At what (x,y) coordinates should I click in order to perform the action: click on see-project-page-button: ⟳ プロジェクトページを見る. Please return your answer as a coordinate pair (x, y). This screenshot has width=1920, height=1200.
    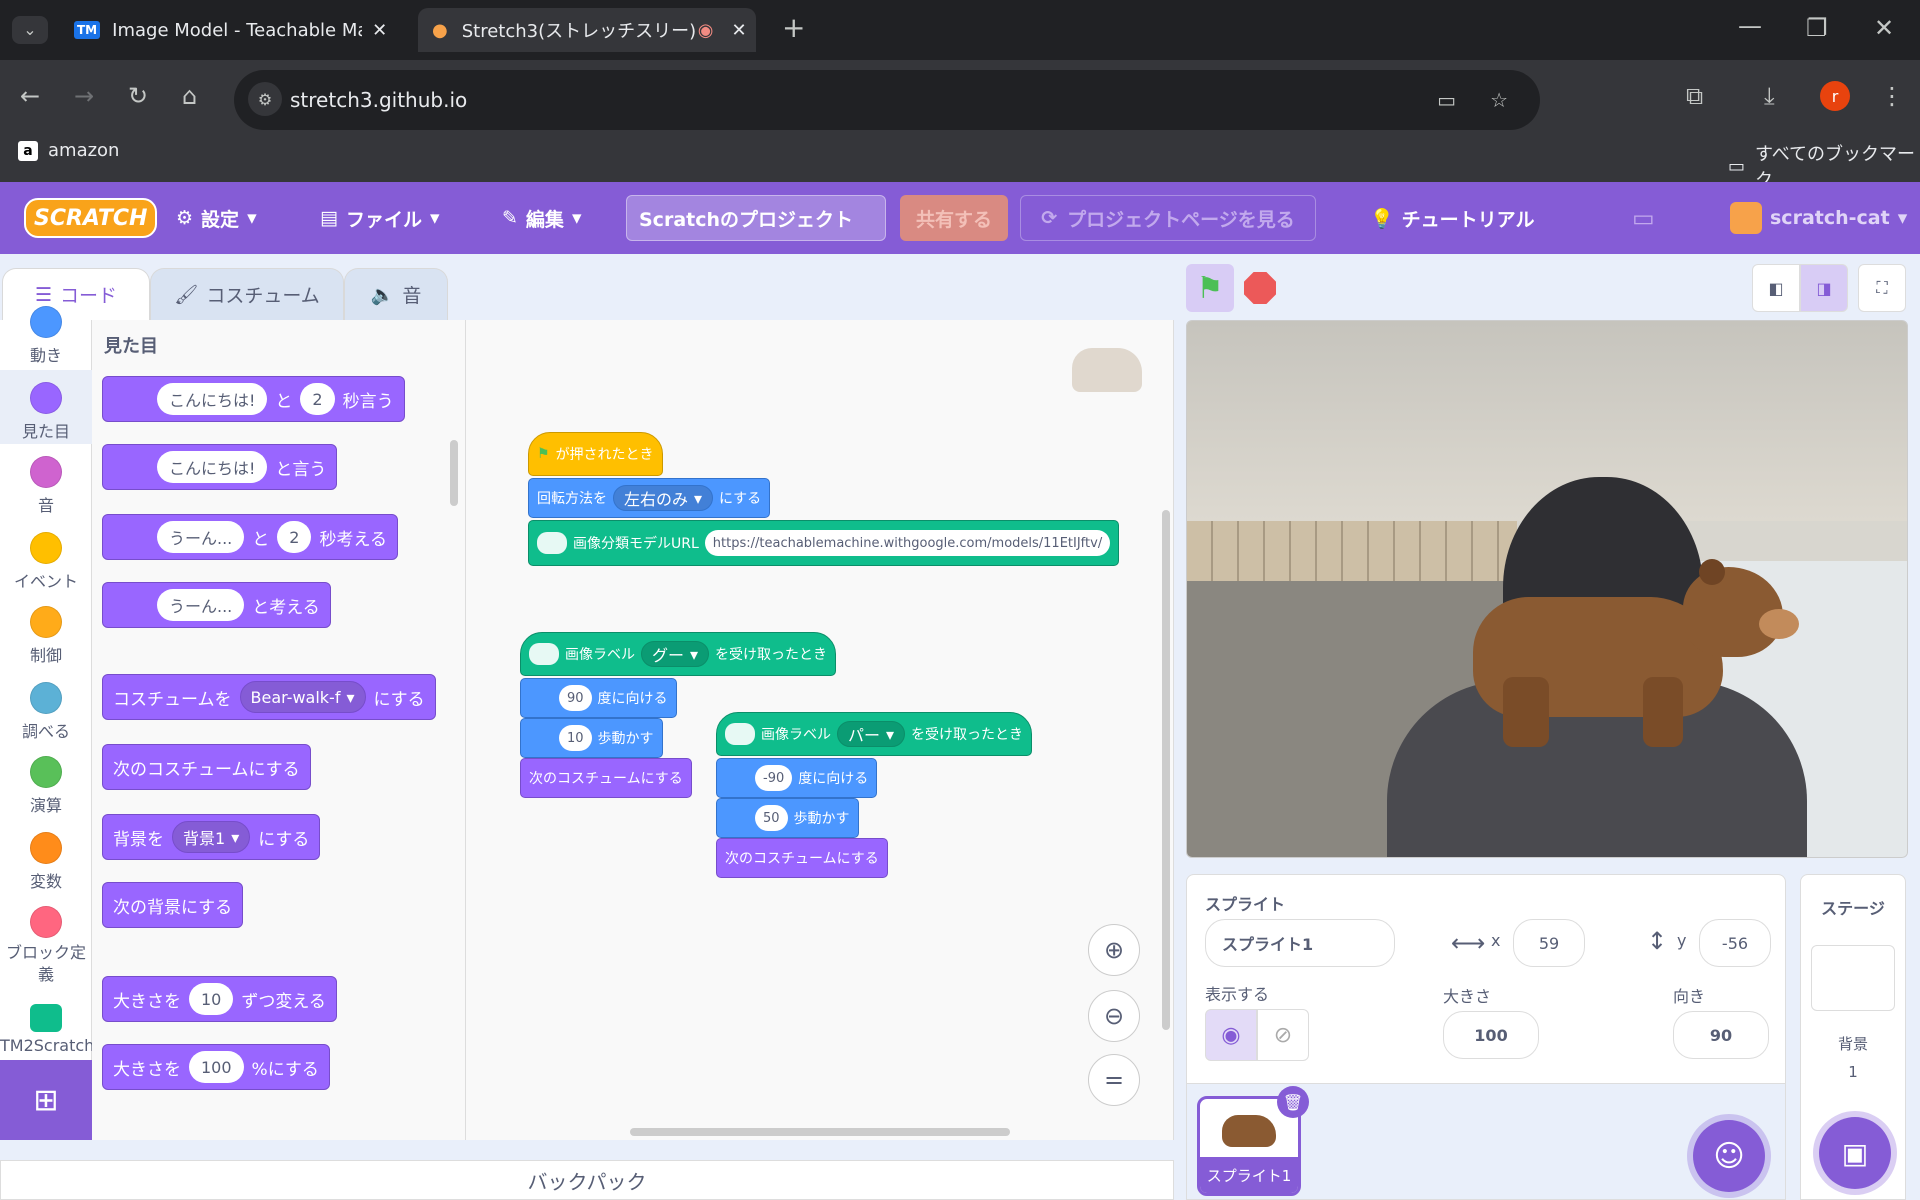
    Looking at the image, I should click on (1168, 218).